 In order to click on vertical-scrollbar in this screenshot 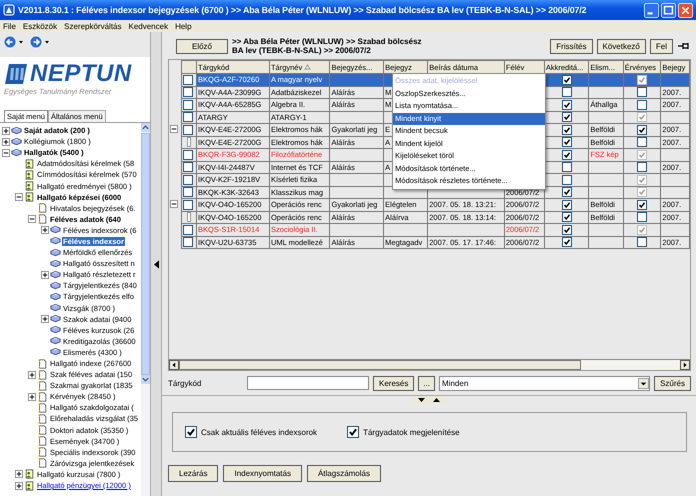, I will do `click(145, 309)`.